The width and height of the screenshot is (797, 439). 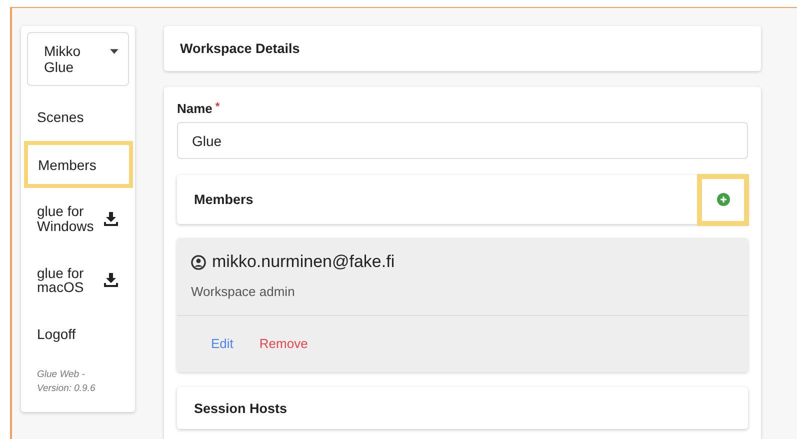 I want to click on nav-item: Logoff, so click(x=78, y=334).